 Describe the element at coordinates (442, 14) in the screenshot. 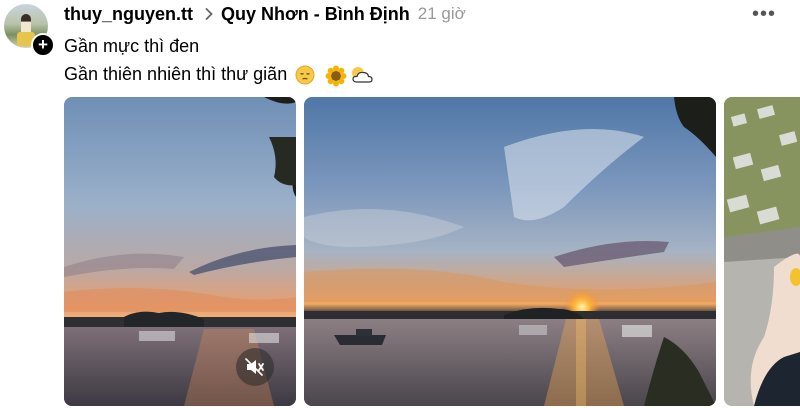

I see `post-time: 21 giờ` at that location.